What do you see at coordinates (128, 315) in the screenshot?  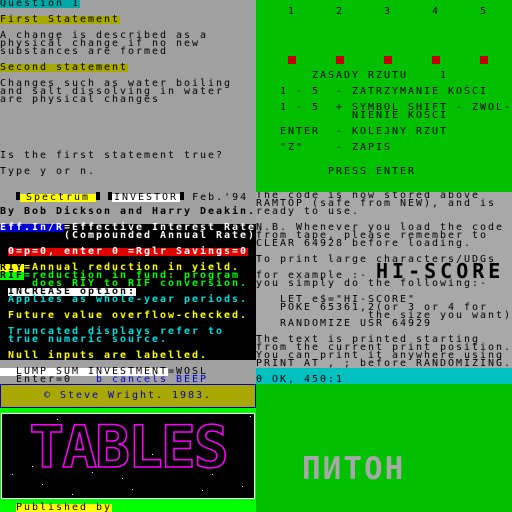 I see `info-line: Future value overflow-checked.` at bounding box center [128, 315].